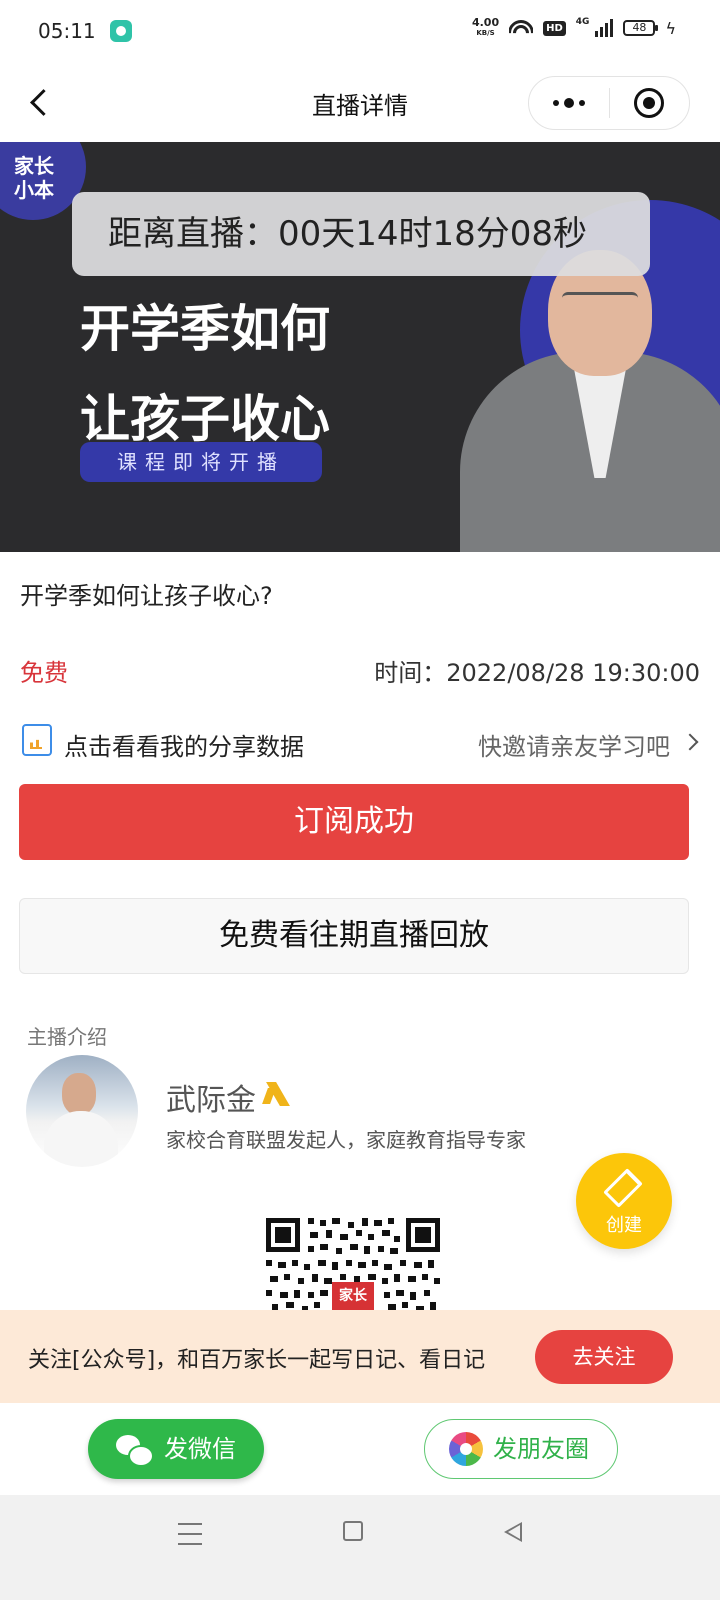 The image size is (720, 1600). Describe the element at coordinates (353, 1263) in the screenshot. I see `qr-code: 家长` at that location.